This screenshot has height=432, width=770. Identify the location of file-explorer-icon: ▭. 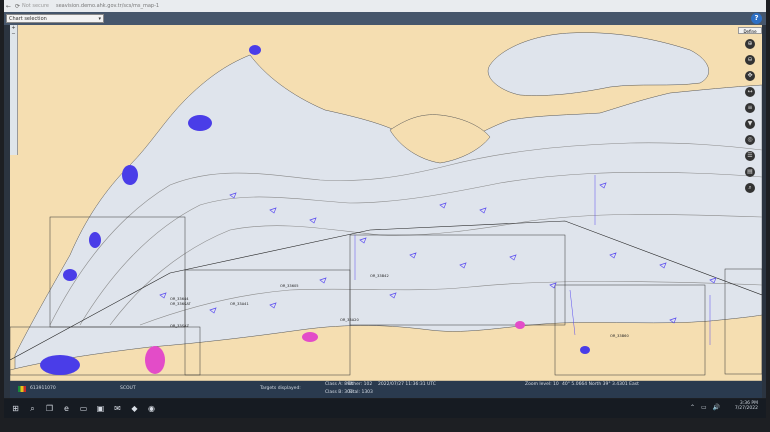
(83, 408).